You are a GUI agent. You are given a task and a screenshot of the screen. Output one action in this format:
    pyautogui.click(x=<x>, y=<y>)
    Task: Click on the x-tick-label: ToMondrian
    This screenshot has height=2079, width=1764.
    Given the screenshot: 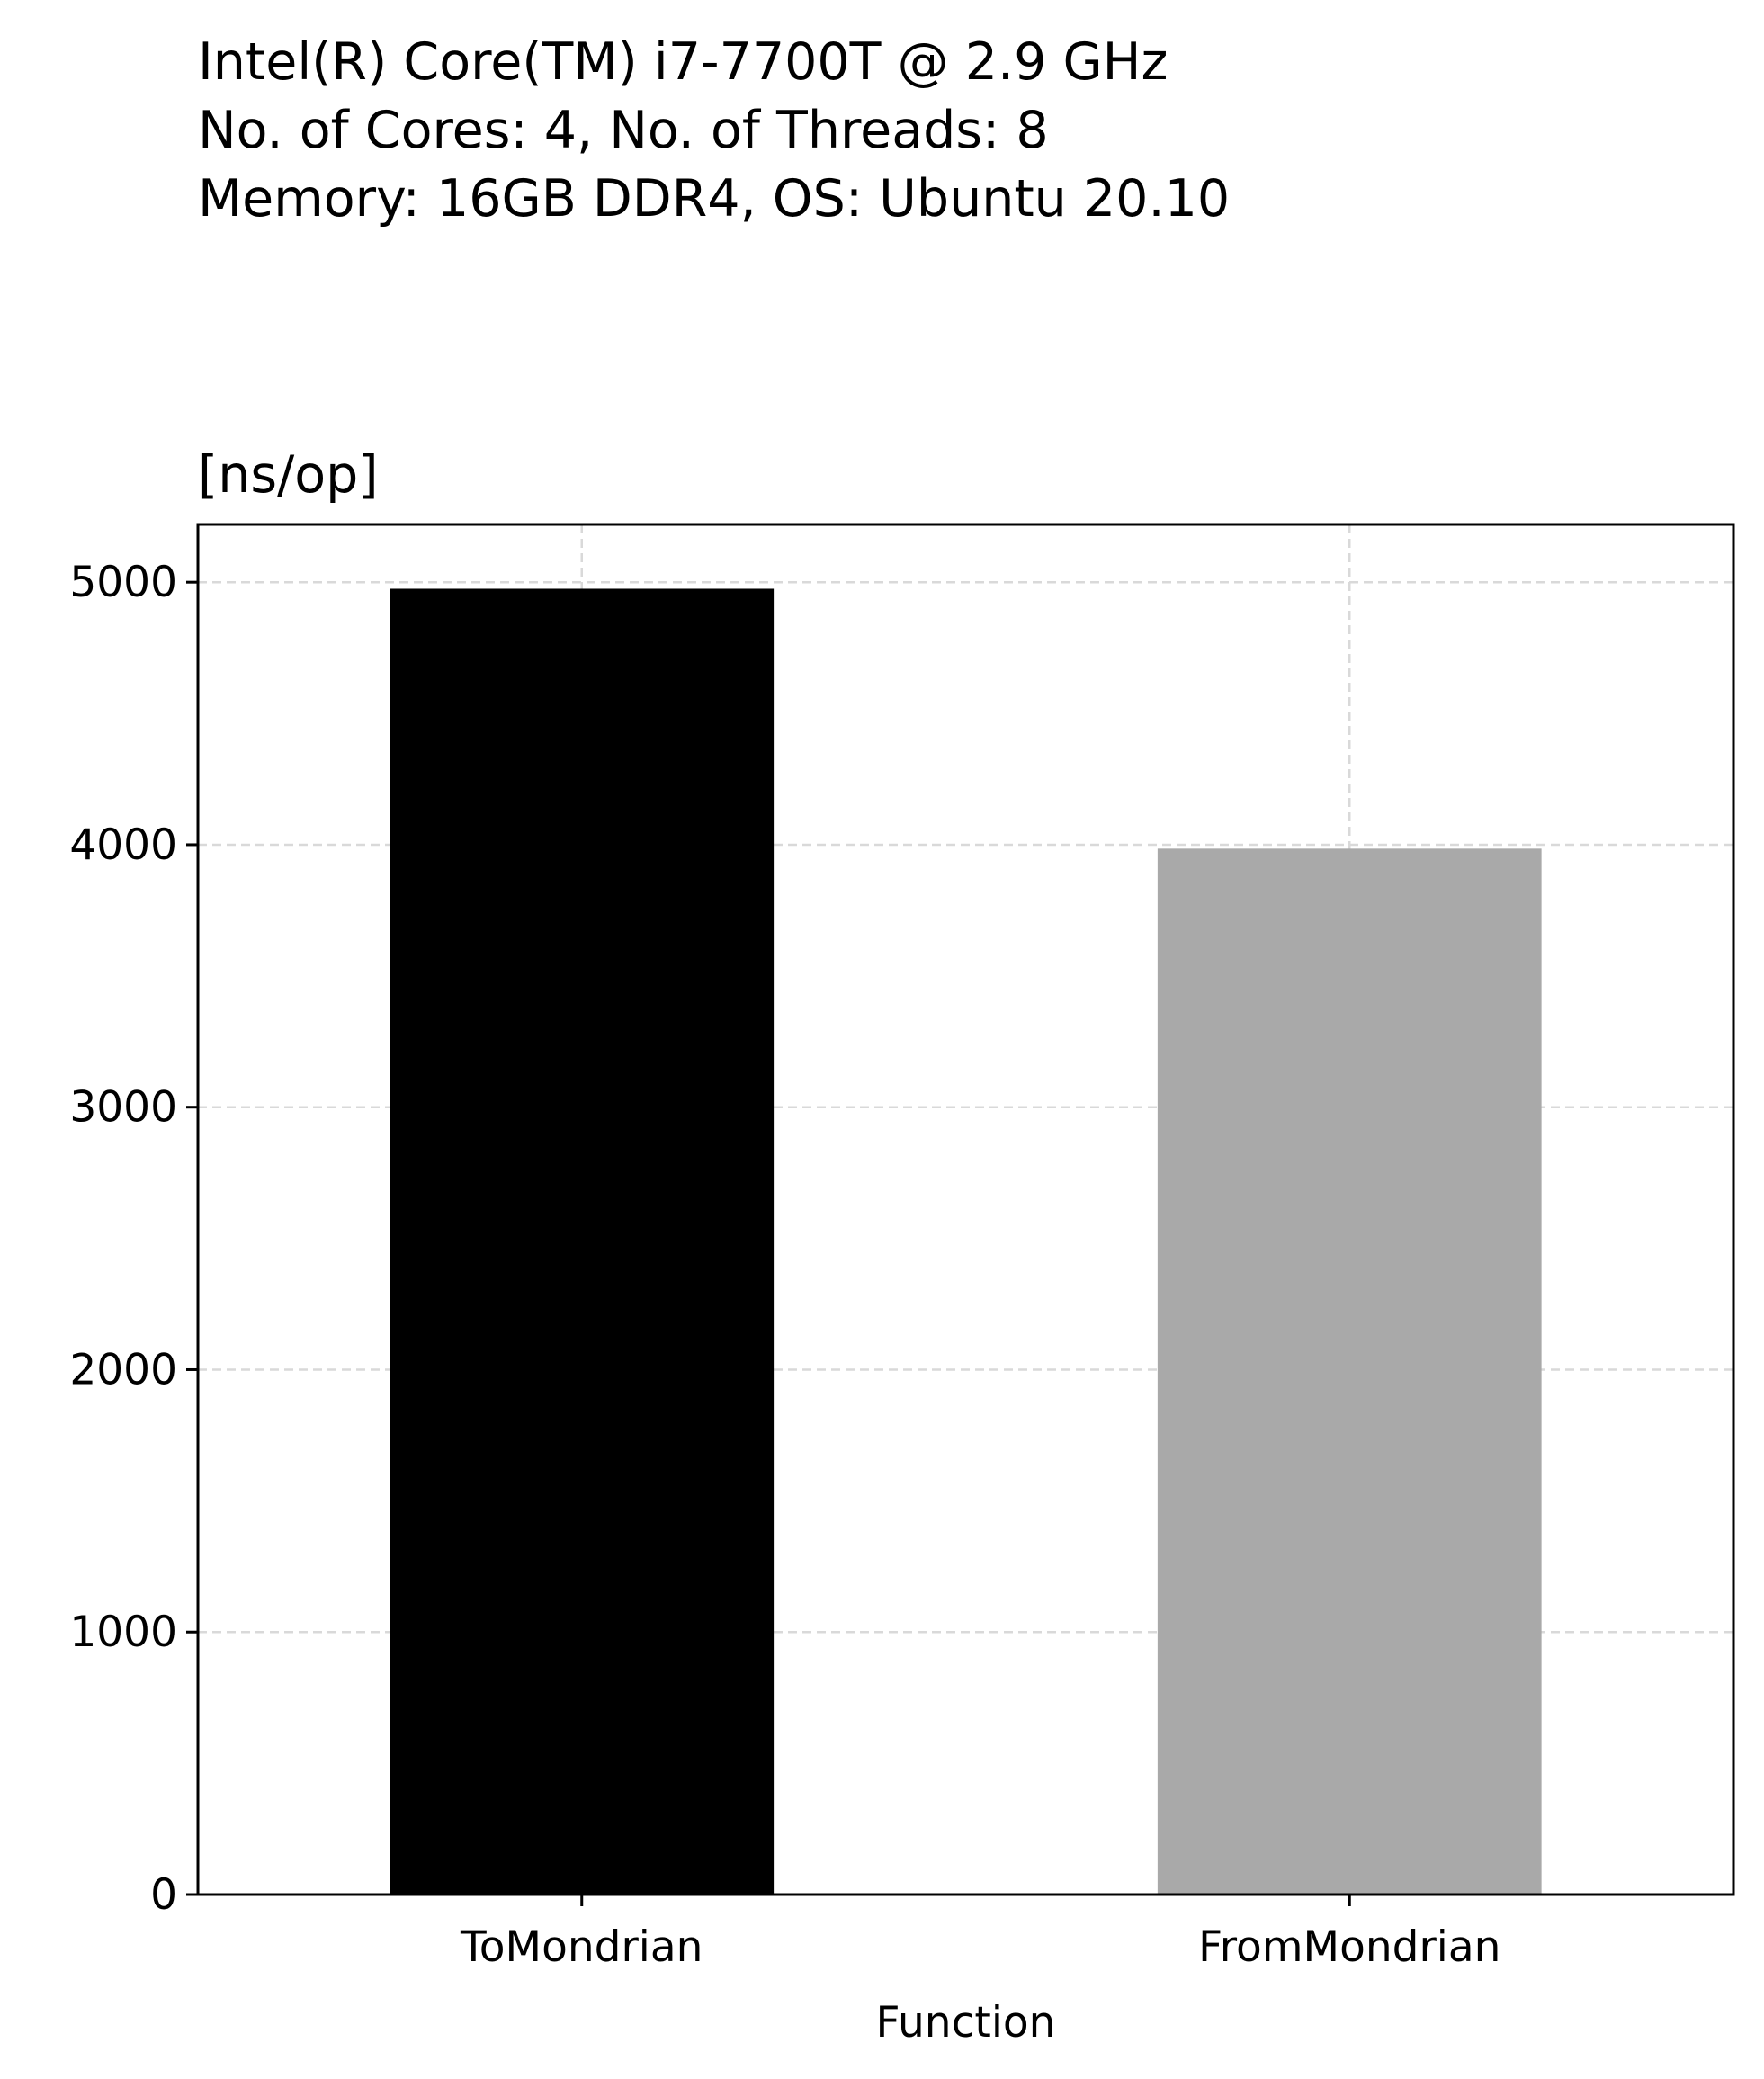 What is the action you would take?
    pyautogui.click(x=581, y=1947)
    